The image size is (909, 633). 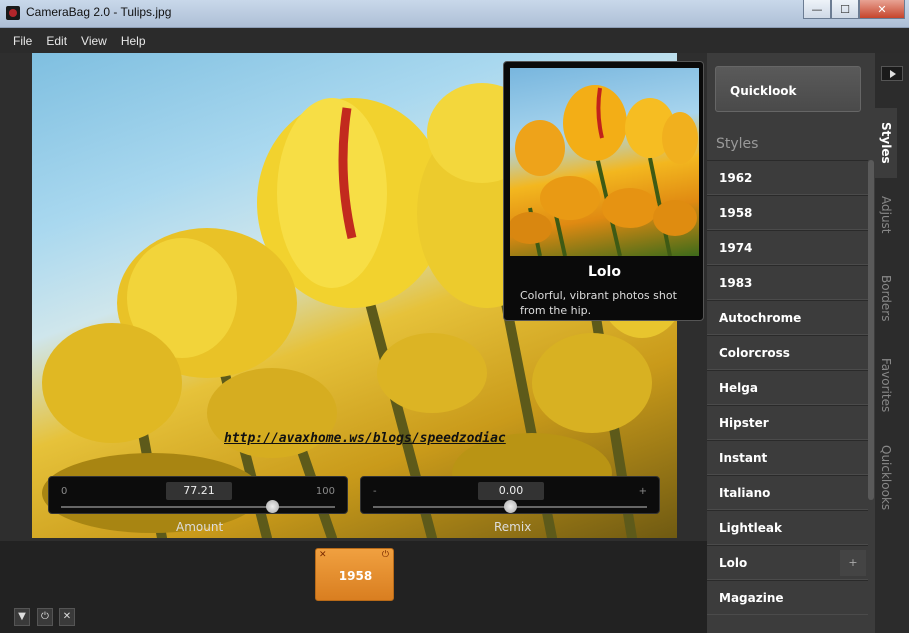 I want to click on remix-min-label: -, so click(x=375, y=491).